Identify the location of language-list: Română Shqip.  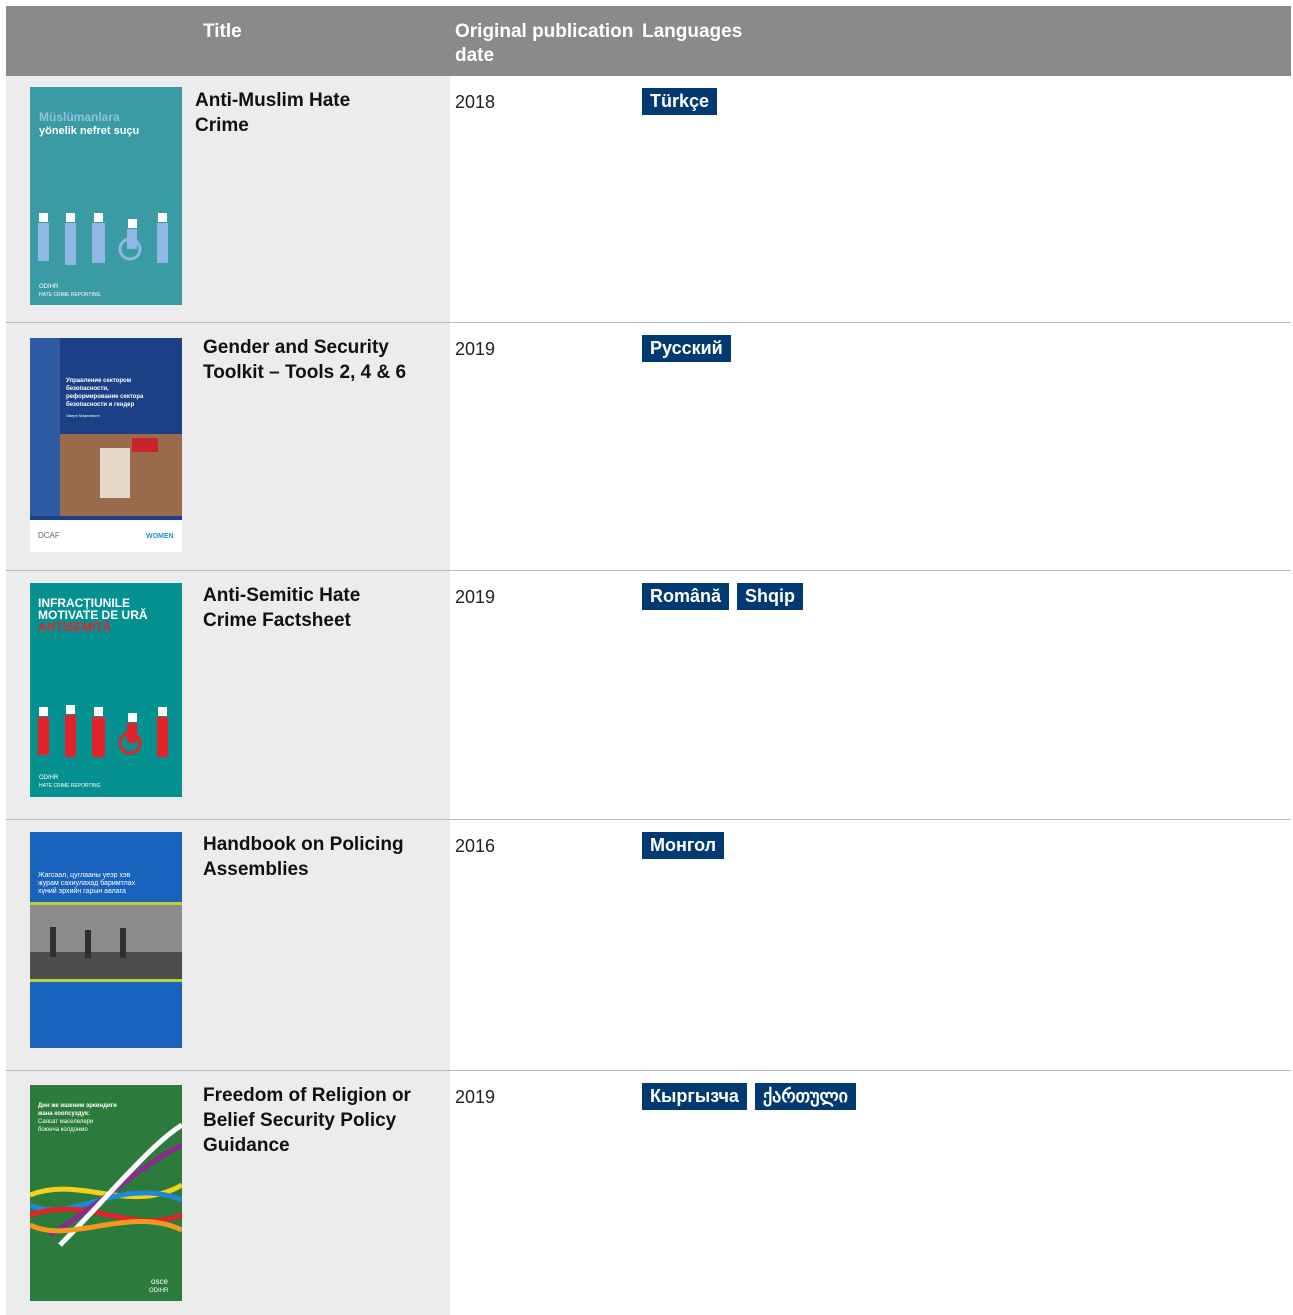
(723, 596).